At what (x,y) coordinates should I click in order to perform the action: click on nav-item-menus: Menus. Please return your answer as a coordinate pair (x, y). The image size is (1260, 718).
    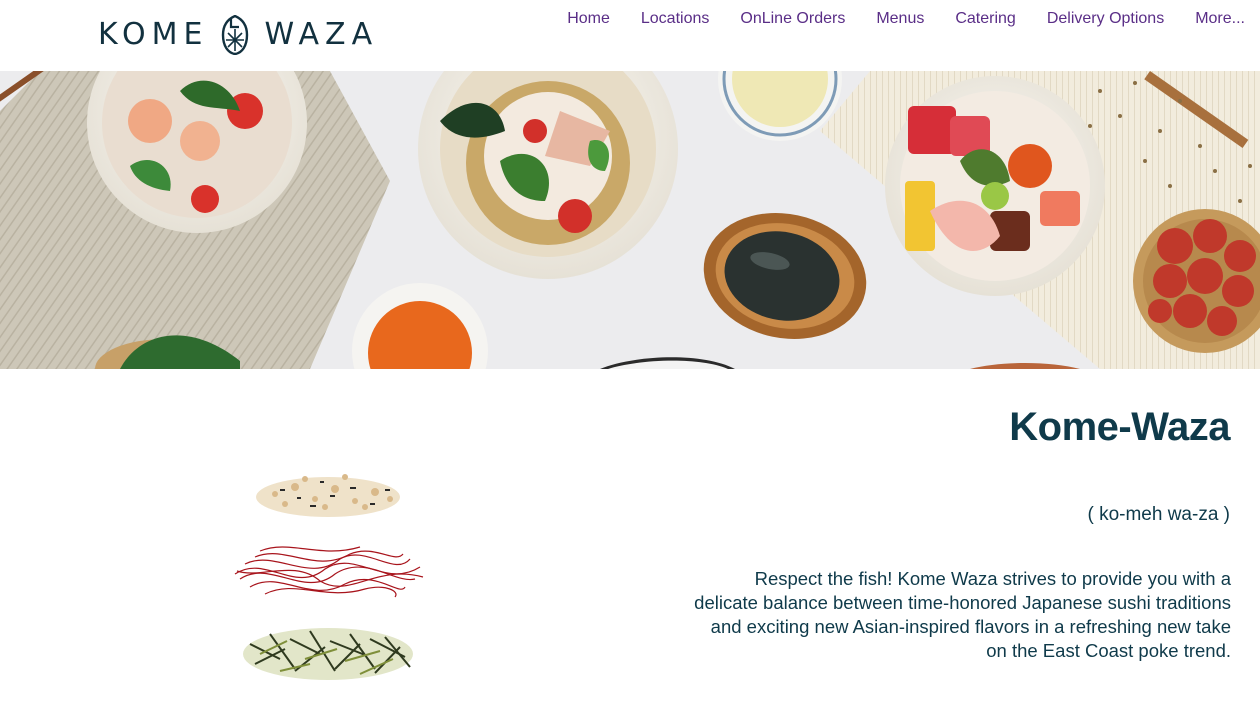
    Looking at the image, I should click on (899, 19).